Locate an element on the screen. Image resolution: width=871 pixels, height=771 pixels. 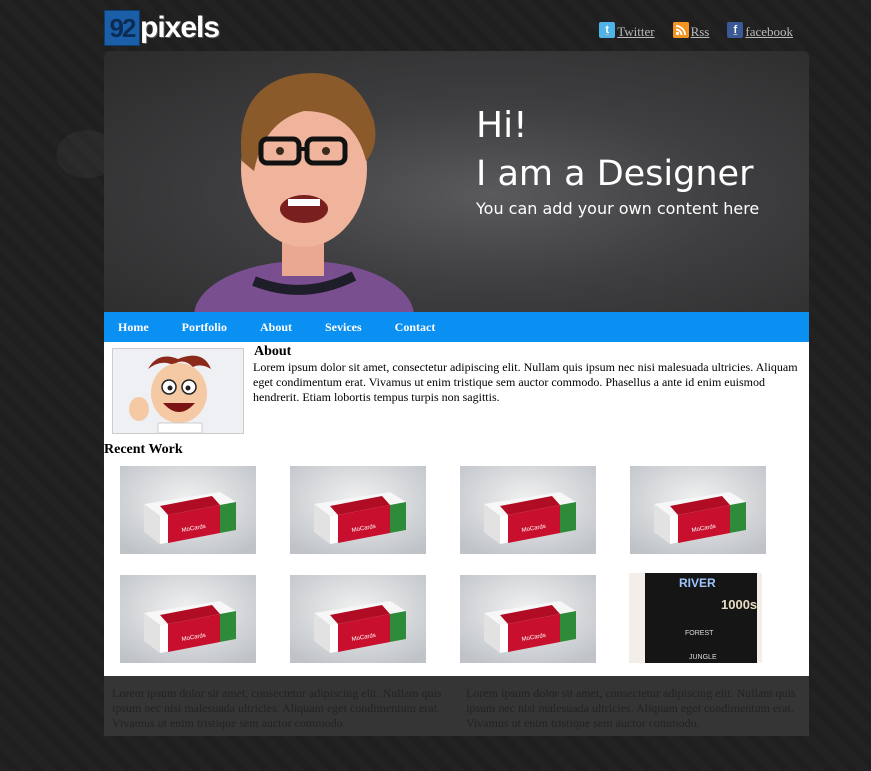
recent-work-title: Recent Work is located at coordinates (143, 449).